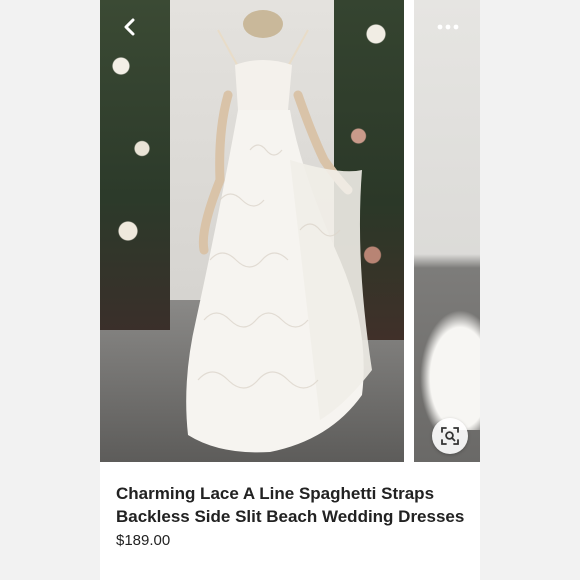 Image resolution: width=580 pixels, height=580 pixels. I want to click on visual-search-icon, so click(450, 436).